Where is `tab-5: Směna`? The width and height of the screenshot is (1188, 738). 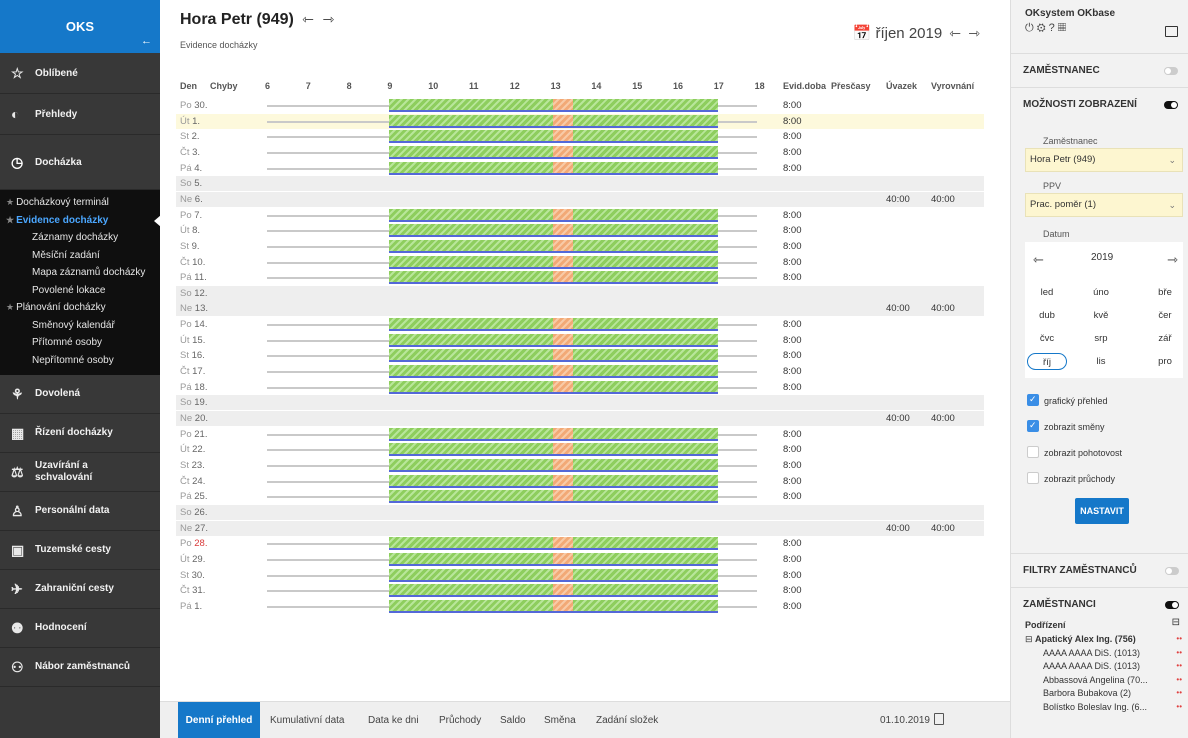 tab-5: Směna is located at coordinates (560, 720).